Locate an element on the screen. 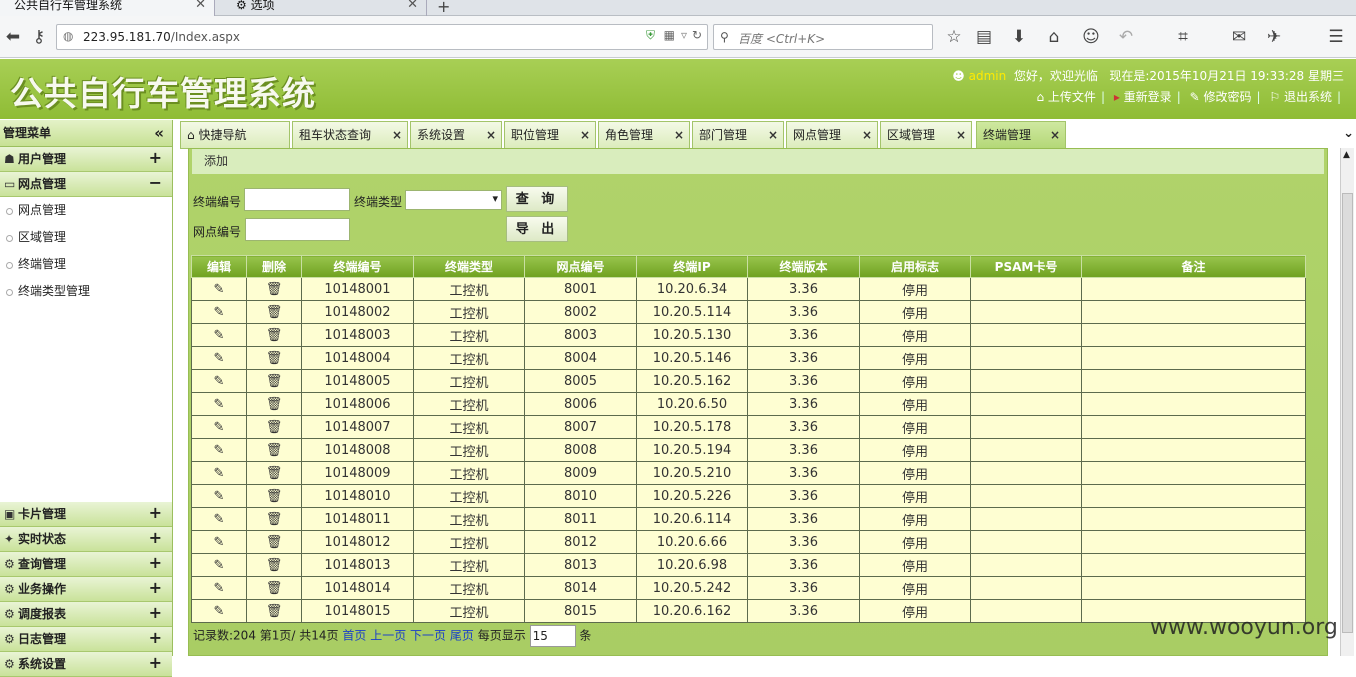  change-password-link: 修改密码 is located at coordinates (1227, 97).